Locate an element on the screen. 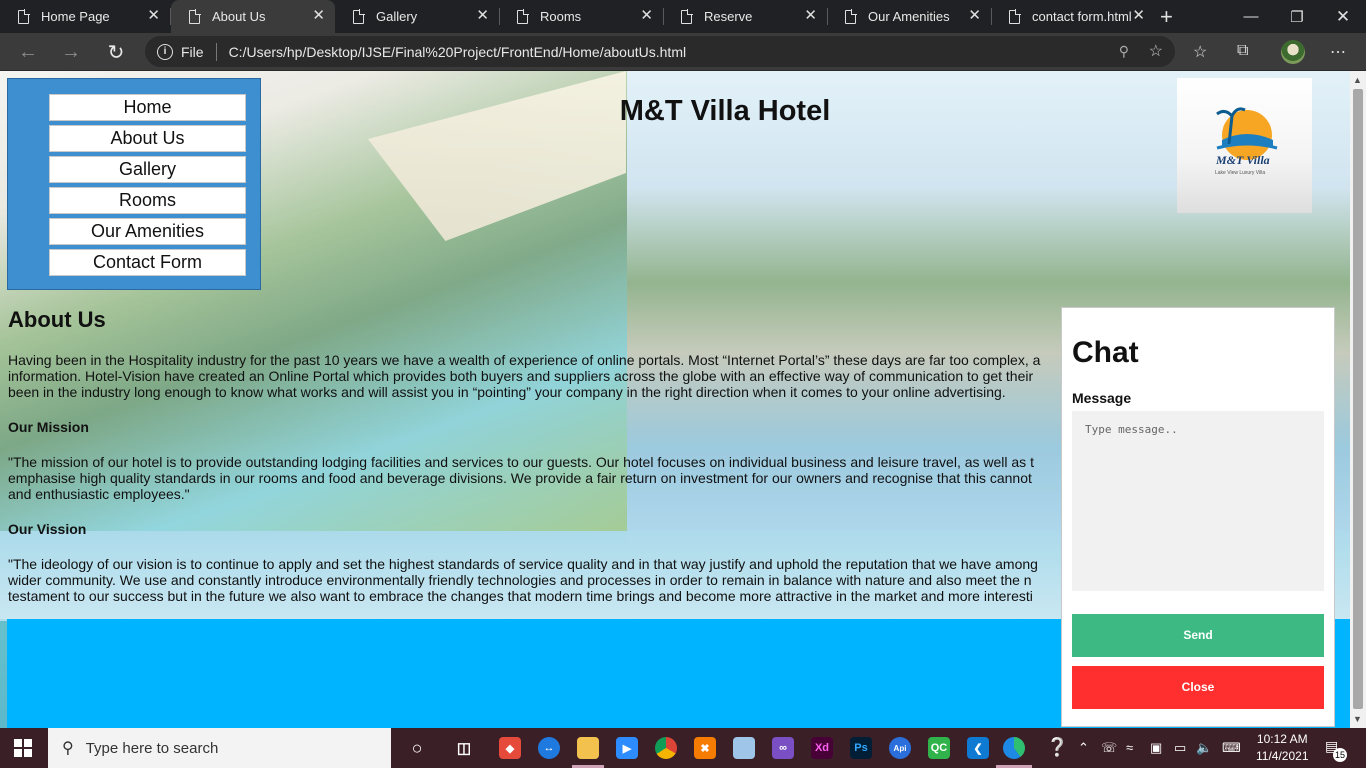 This screenshot has width=1366, height=768. scroll-thumb is located at coordinates (1358, 399).